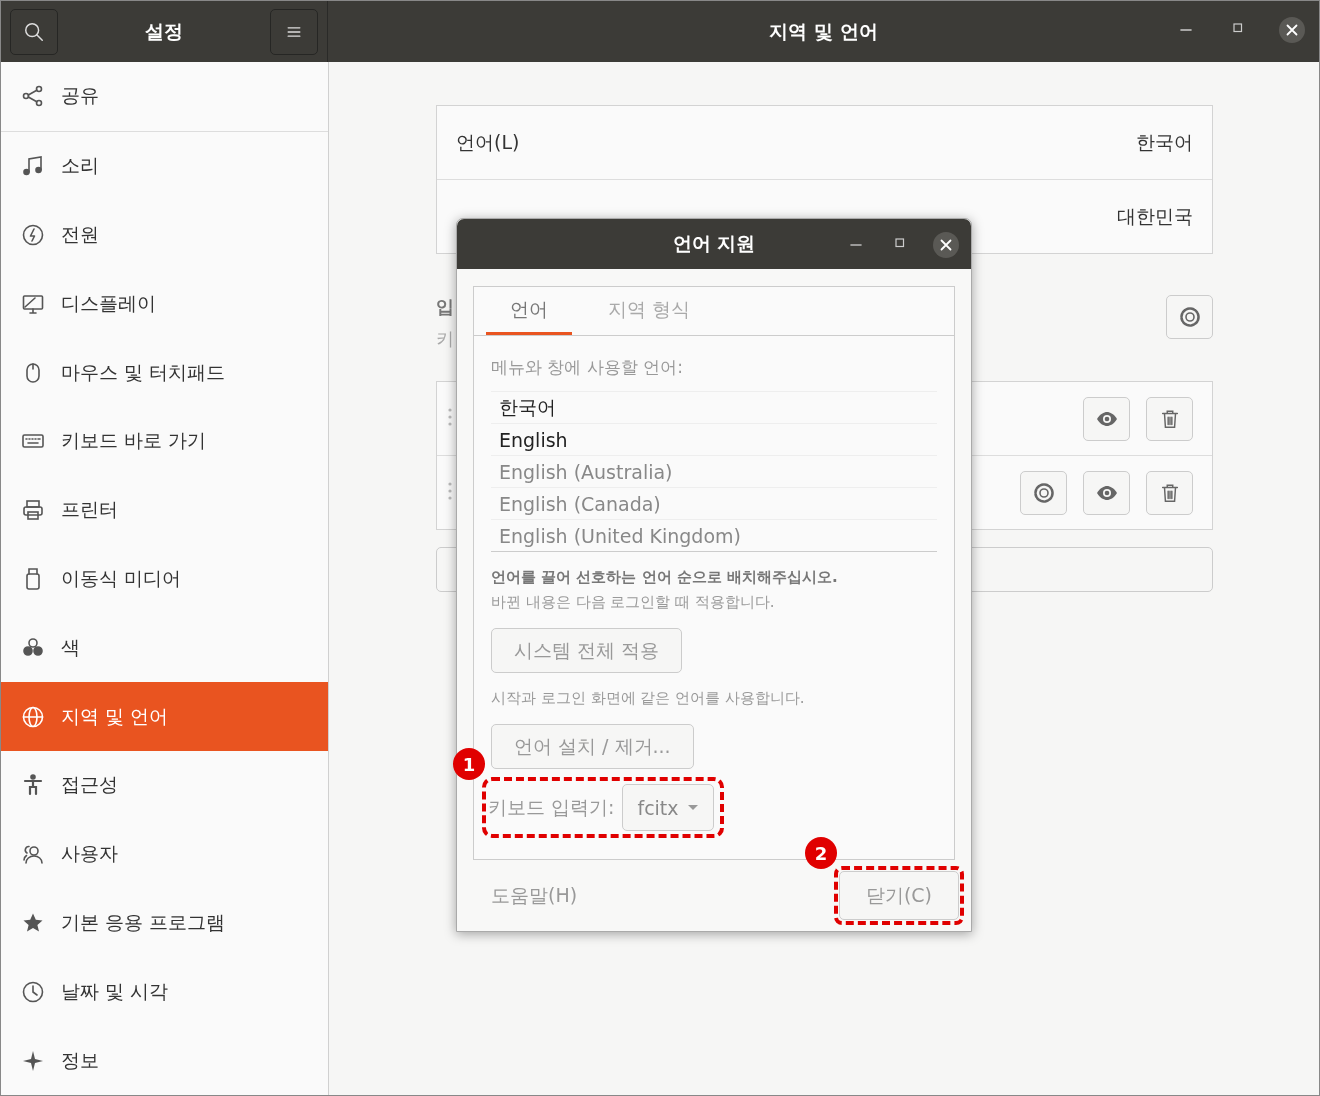  Describe the element at coordinates (89, 785) in the screenshot. I see `sidebar-label: 접근성` at that location.